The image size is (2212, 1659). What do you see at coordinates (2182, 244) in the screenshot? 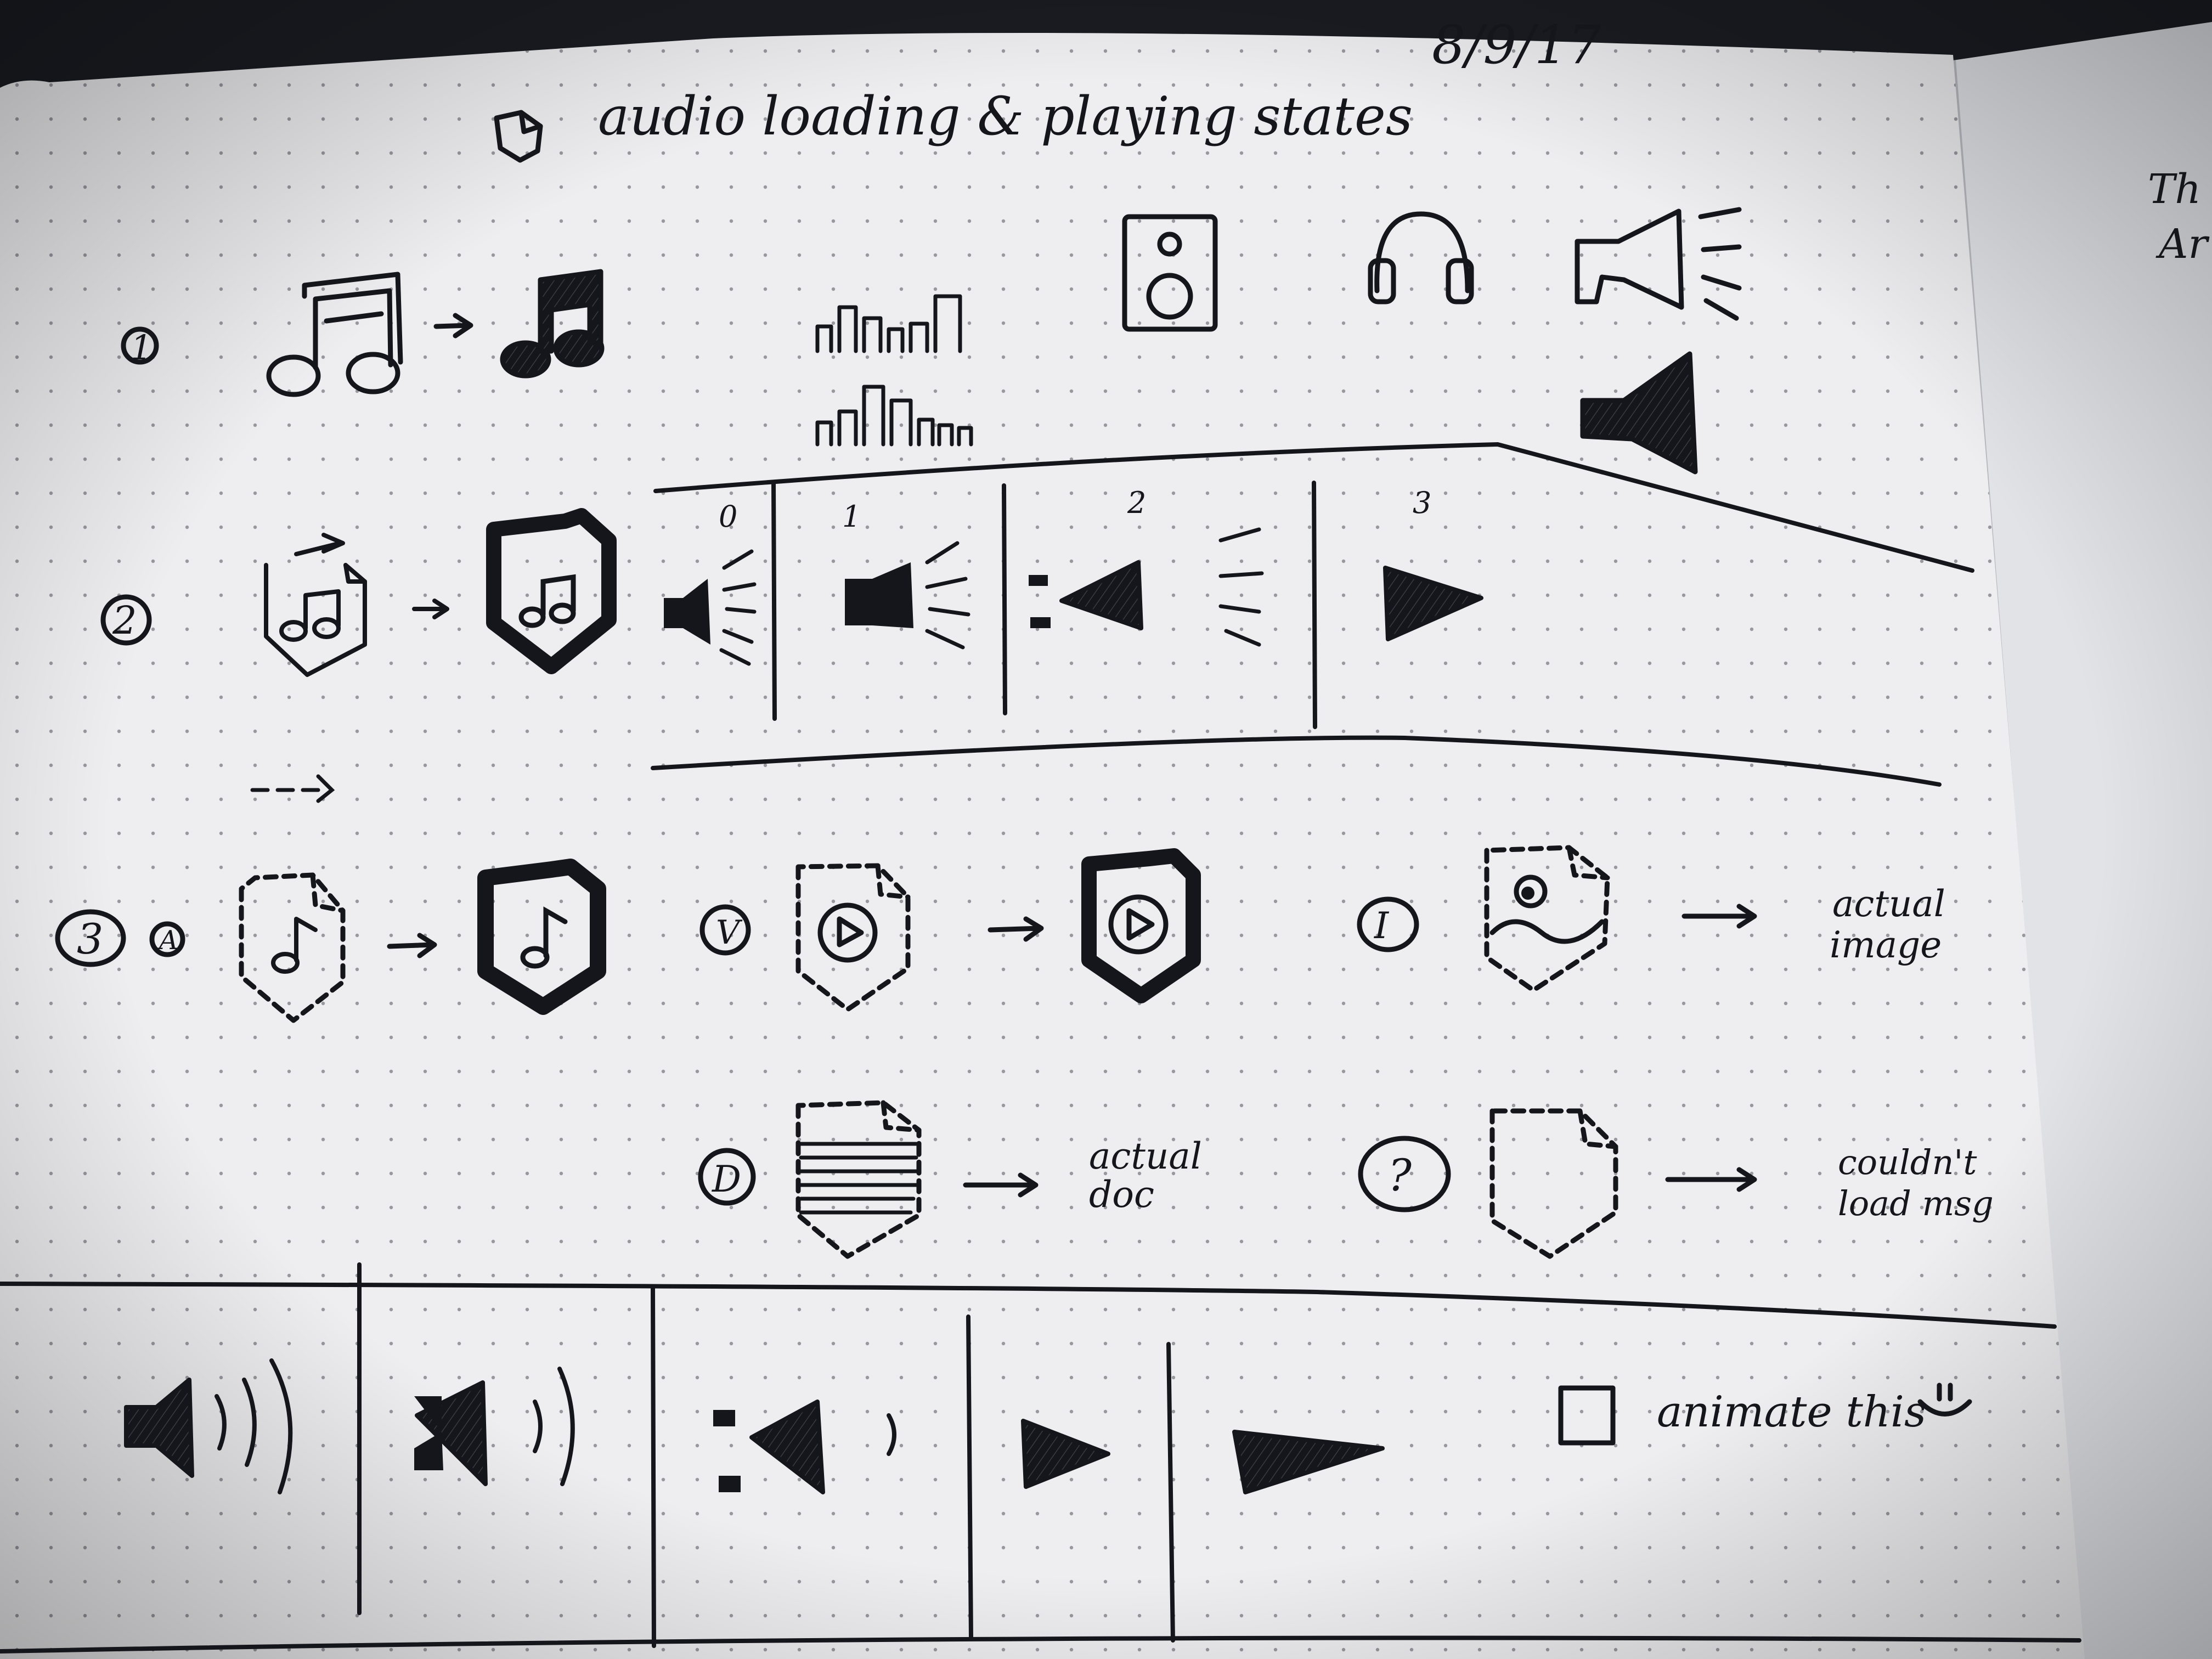
I see `edge-text-2: Ar` at bounding box center [2182, 244].